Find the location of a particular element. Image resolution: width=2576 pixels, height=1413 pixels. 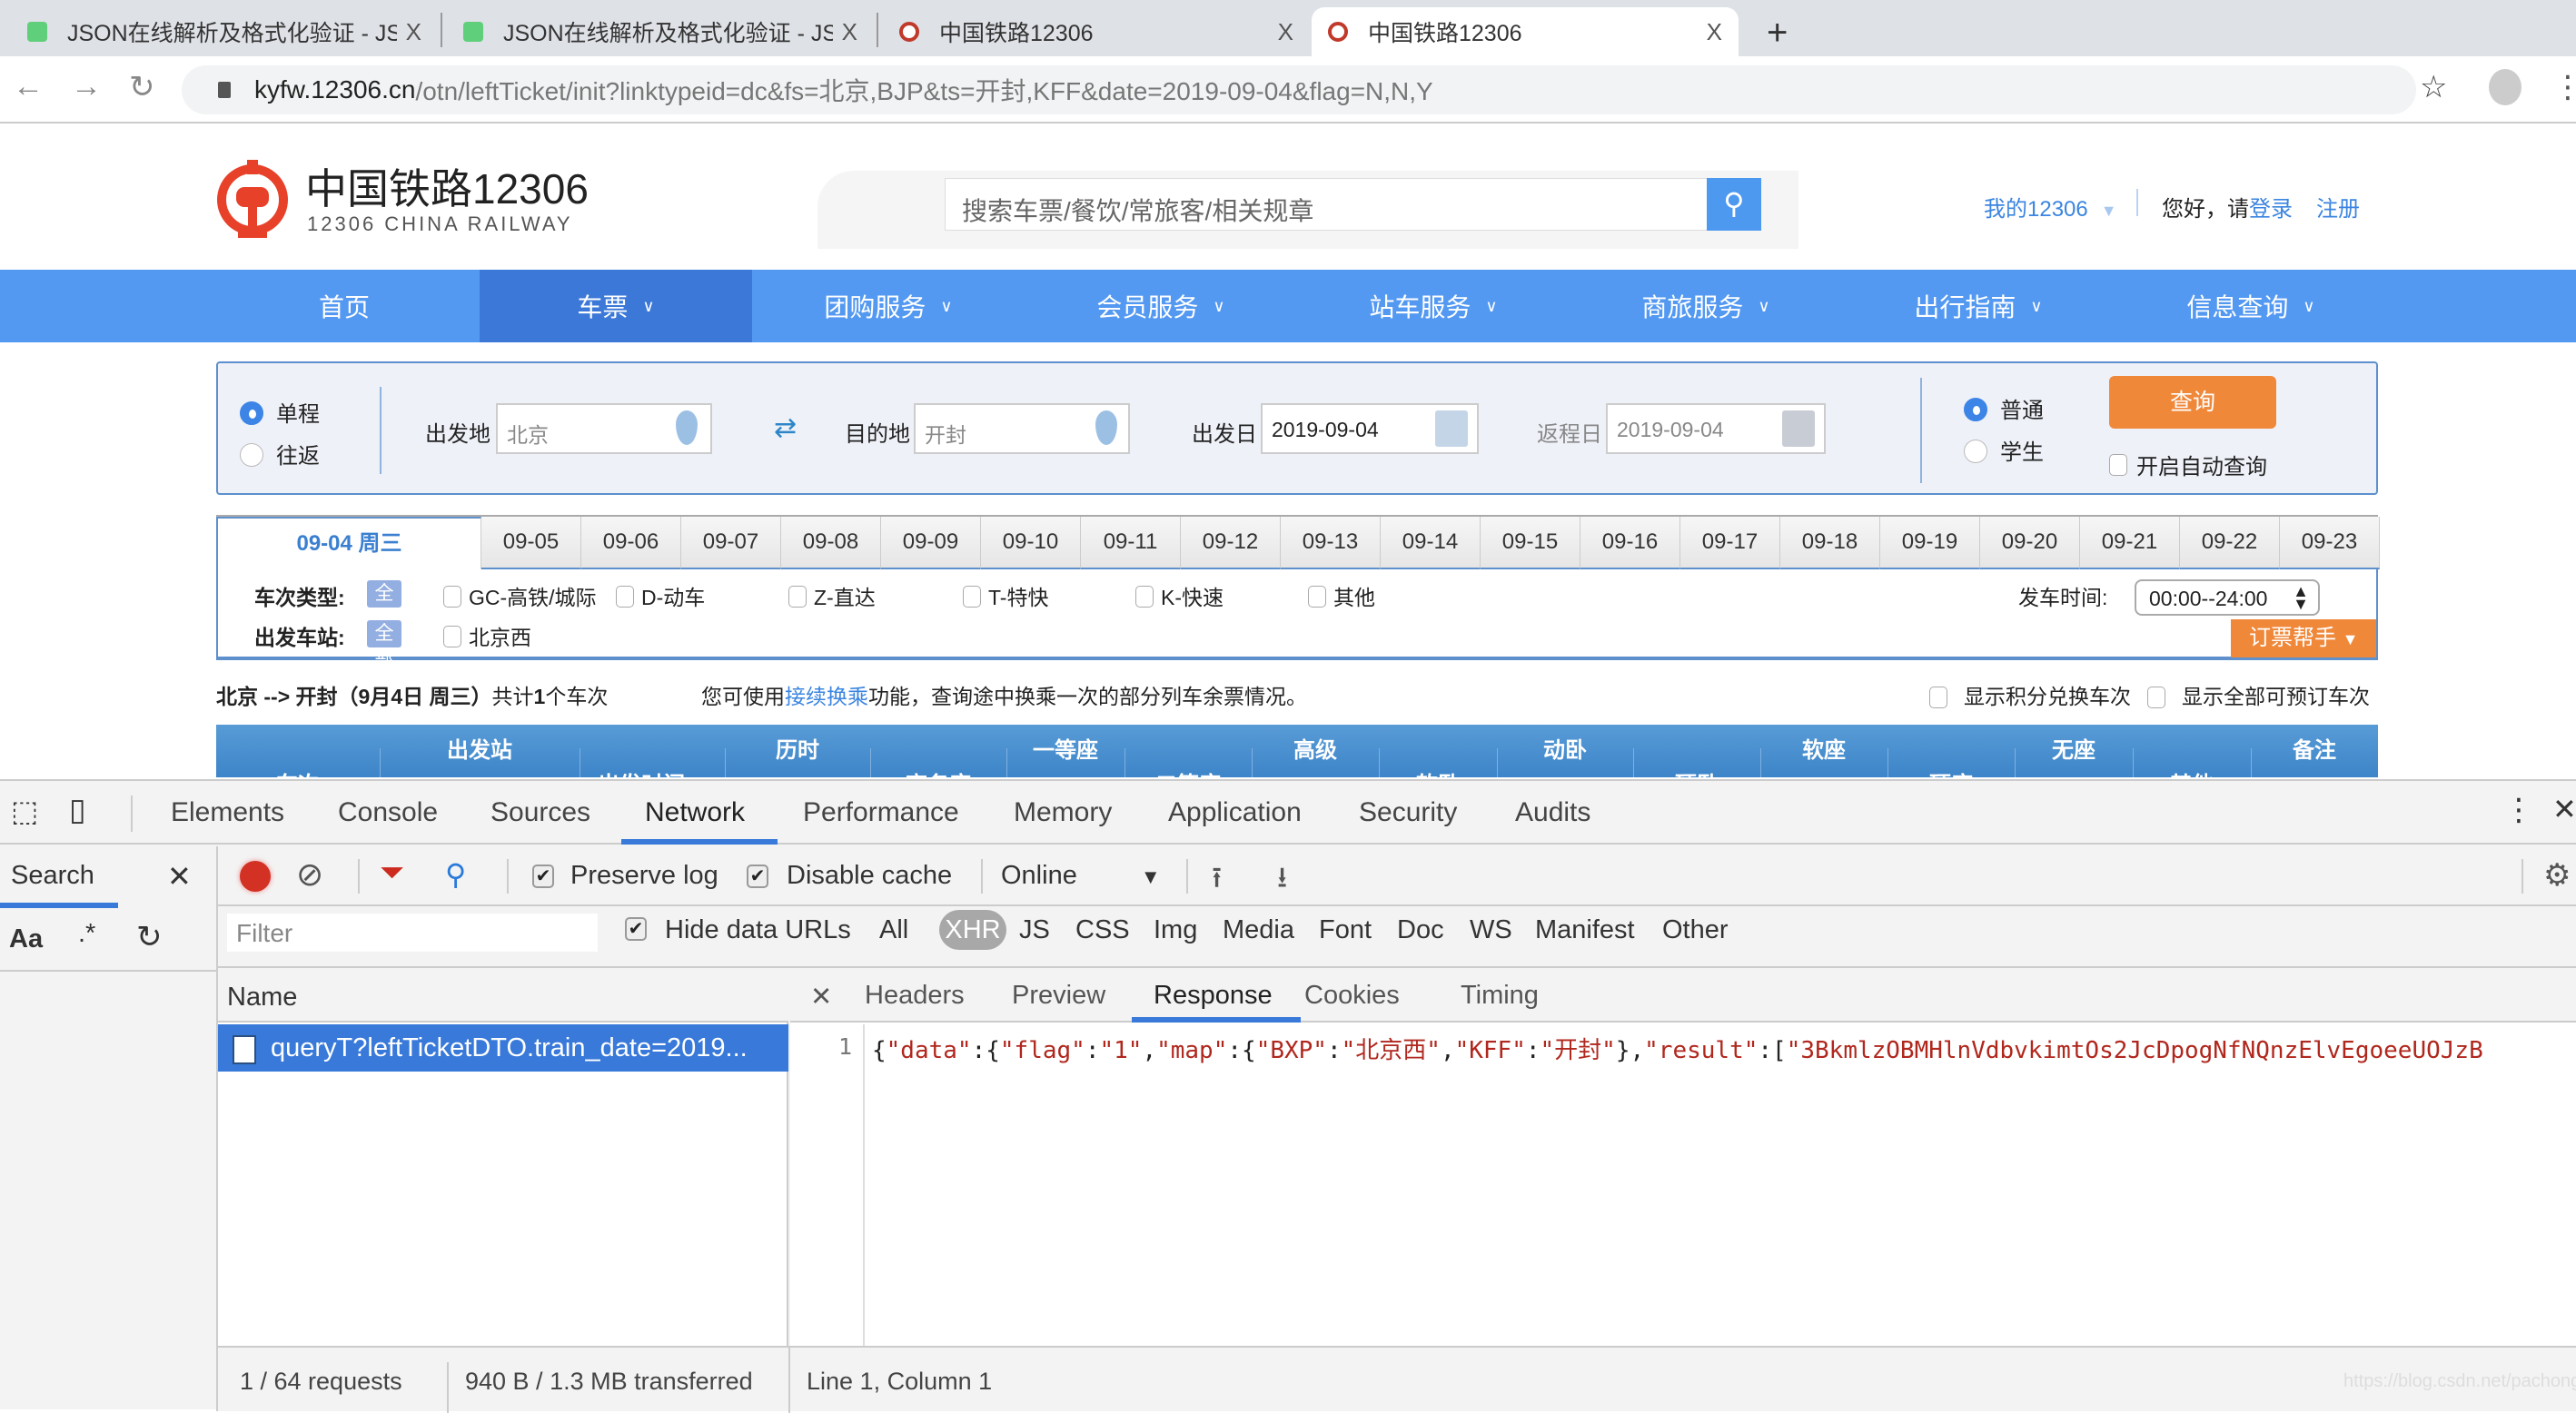

date-tab: 09-16 is located at coordinates (1630, 543).